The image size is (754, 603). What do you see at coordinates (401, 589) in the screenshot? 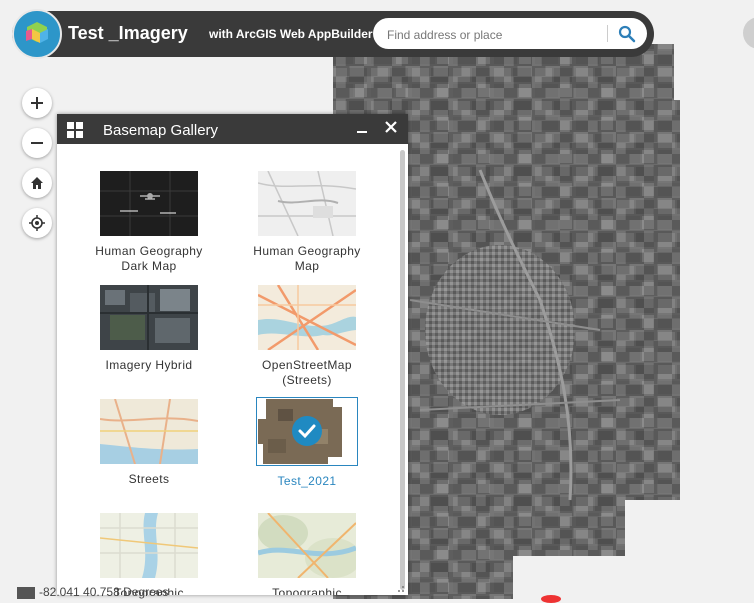
I see `resize-handle-icon` at bounding box center [401, 589].